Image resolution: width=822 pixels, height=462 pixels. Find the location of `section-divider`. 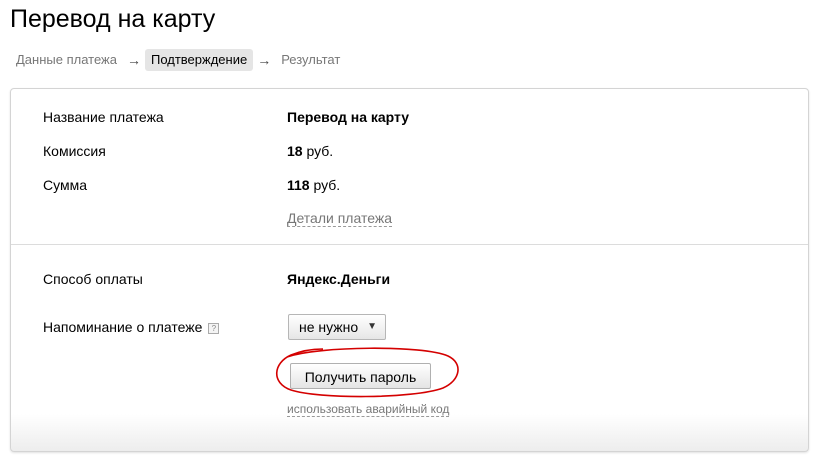

section-divider is located at coordinates (409, 244).